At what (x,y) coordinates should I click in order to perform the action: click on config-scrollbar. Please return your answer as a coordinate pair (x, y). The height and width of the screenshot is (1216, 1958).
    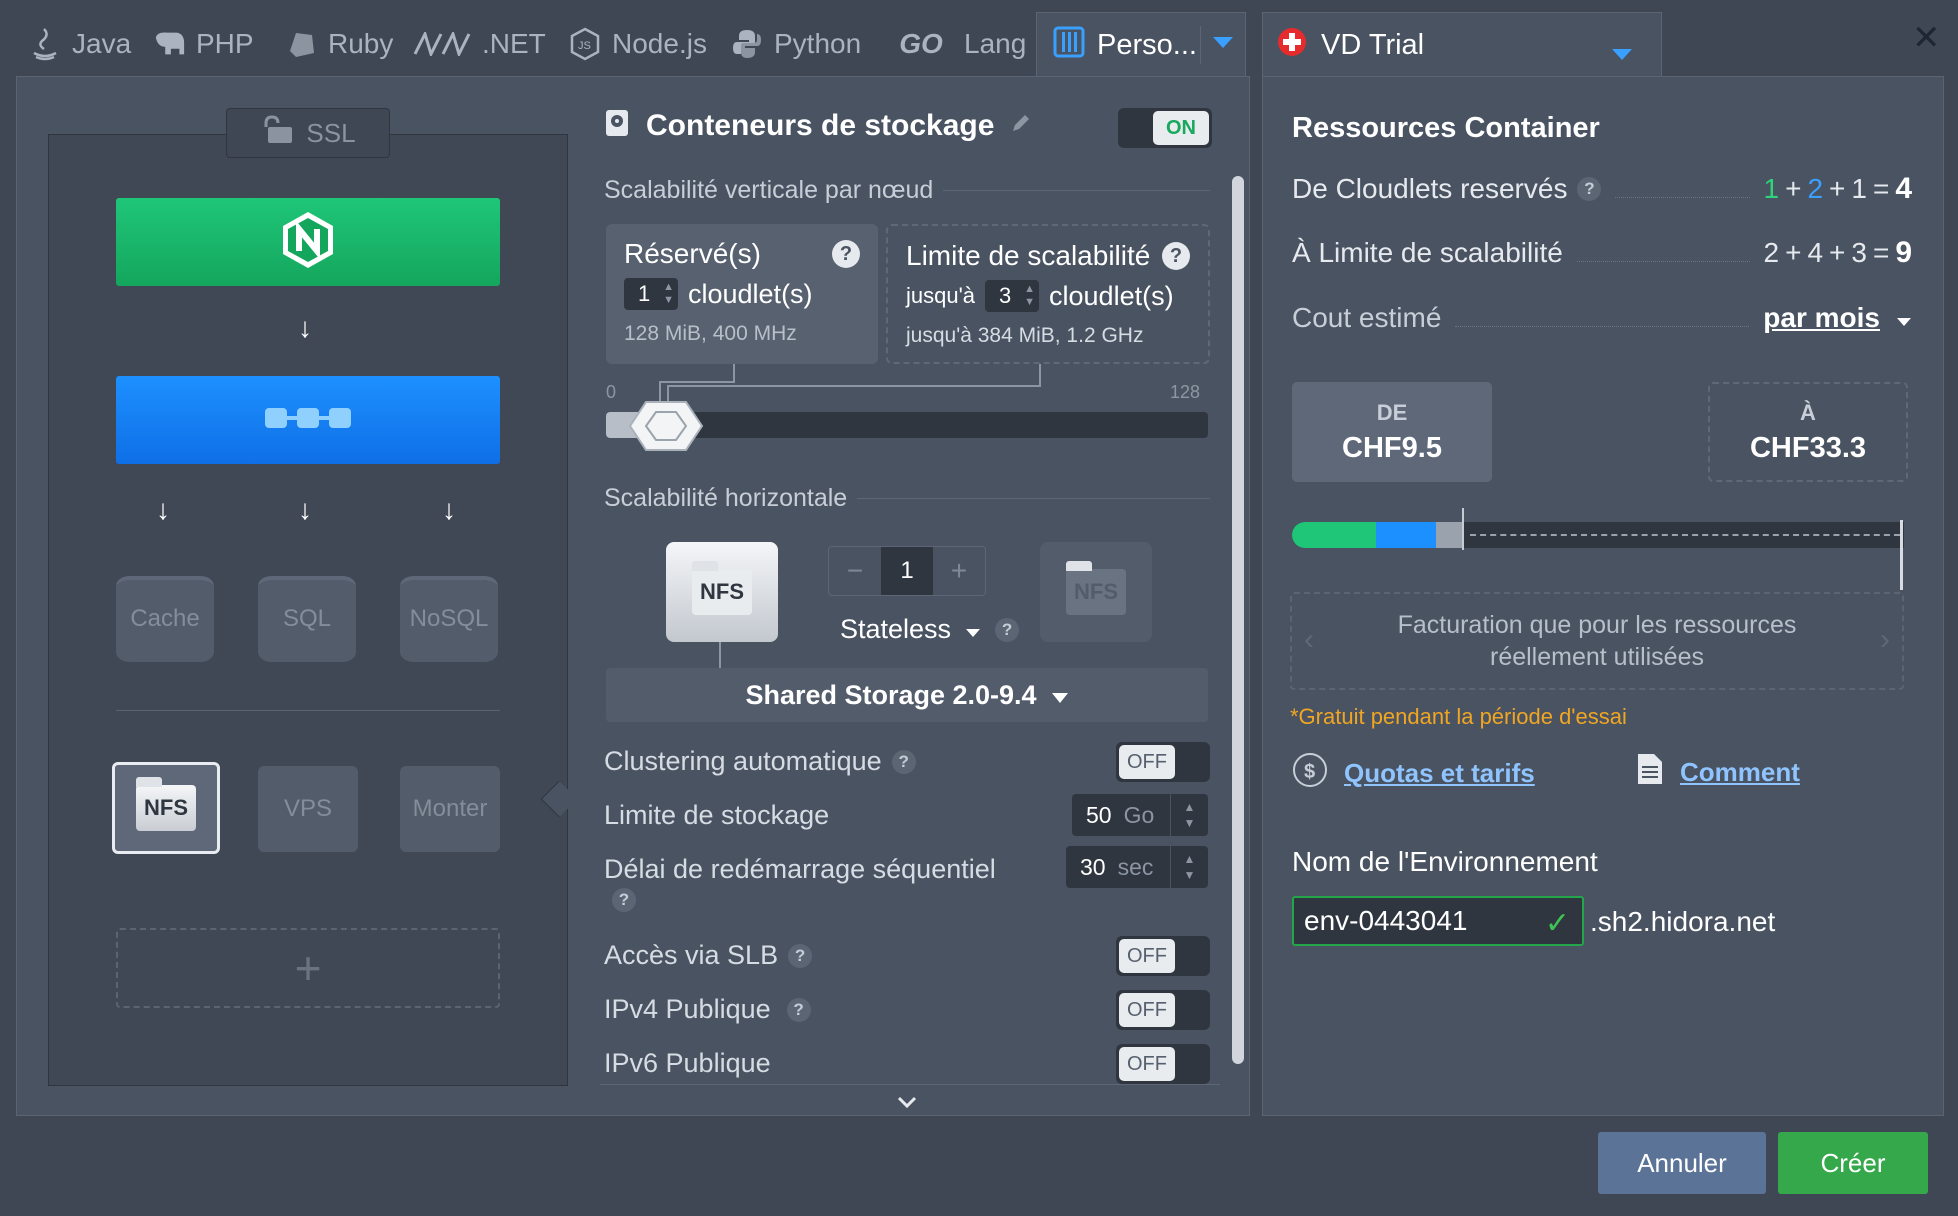
    Looking at the image, I should click on (1238, 620).